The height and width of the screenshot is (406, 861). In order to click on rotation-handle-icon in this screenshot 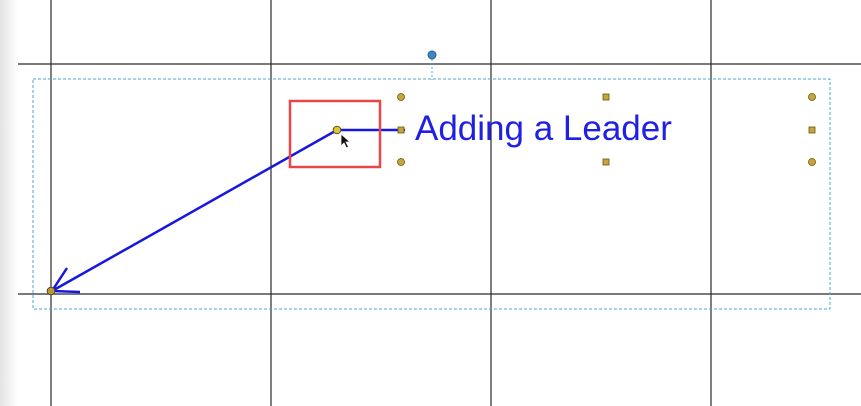, I will do `click(432, 55)`.